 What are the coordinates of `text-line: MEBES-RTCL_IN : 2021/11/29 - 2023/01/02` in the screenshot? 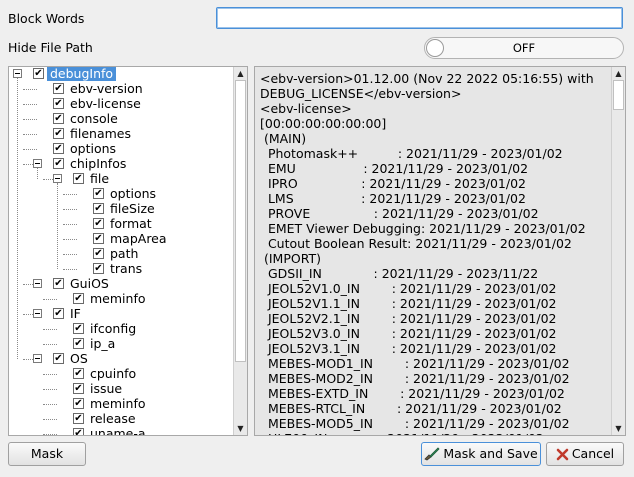 It's located at (411, 408).